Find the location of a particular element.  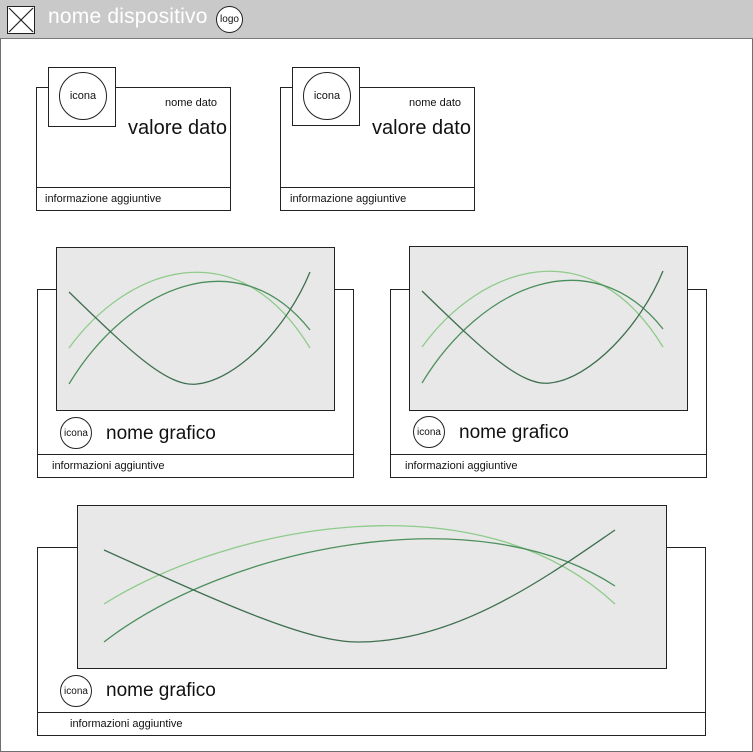

chart-card-1-icon: icona is located at coordinates (76, 433).